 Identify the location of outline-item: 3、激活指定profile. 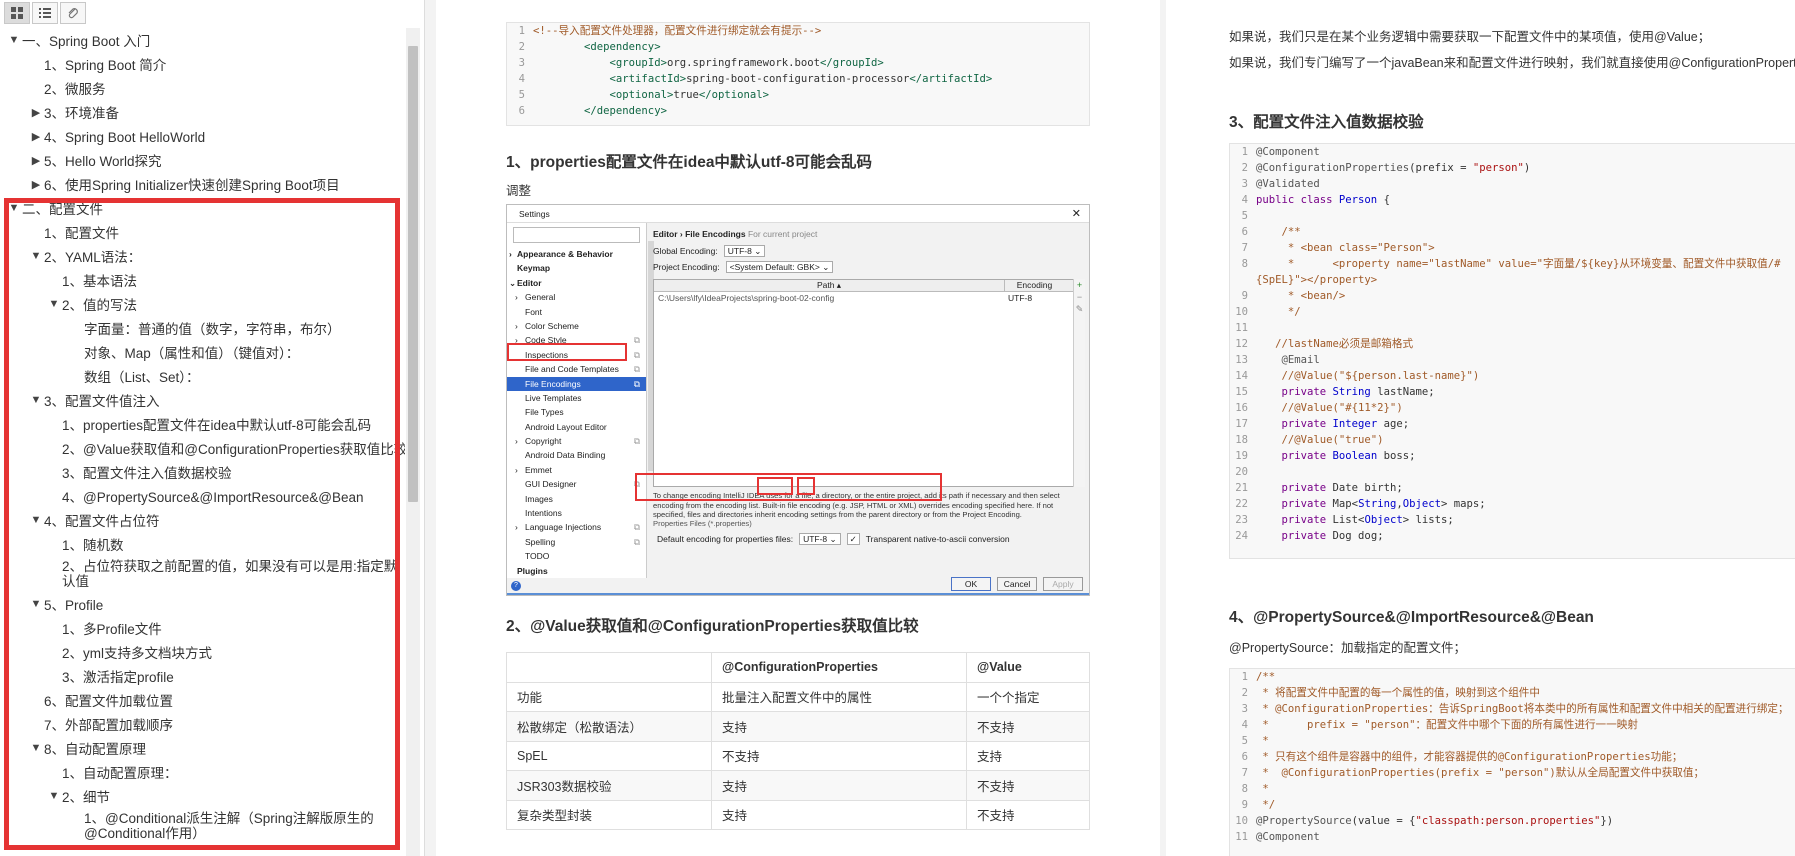
(202, 676).